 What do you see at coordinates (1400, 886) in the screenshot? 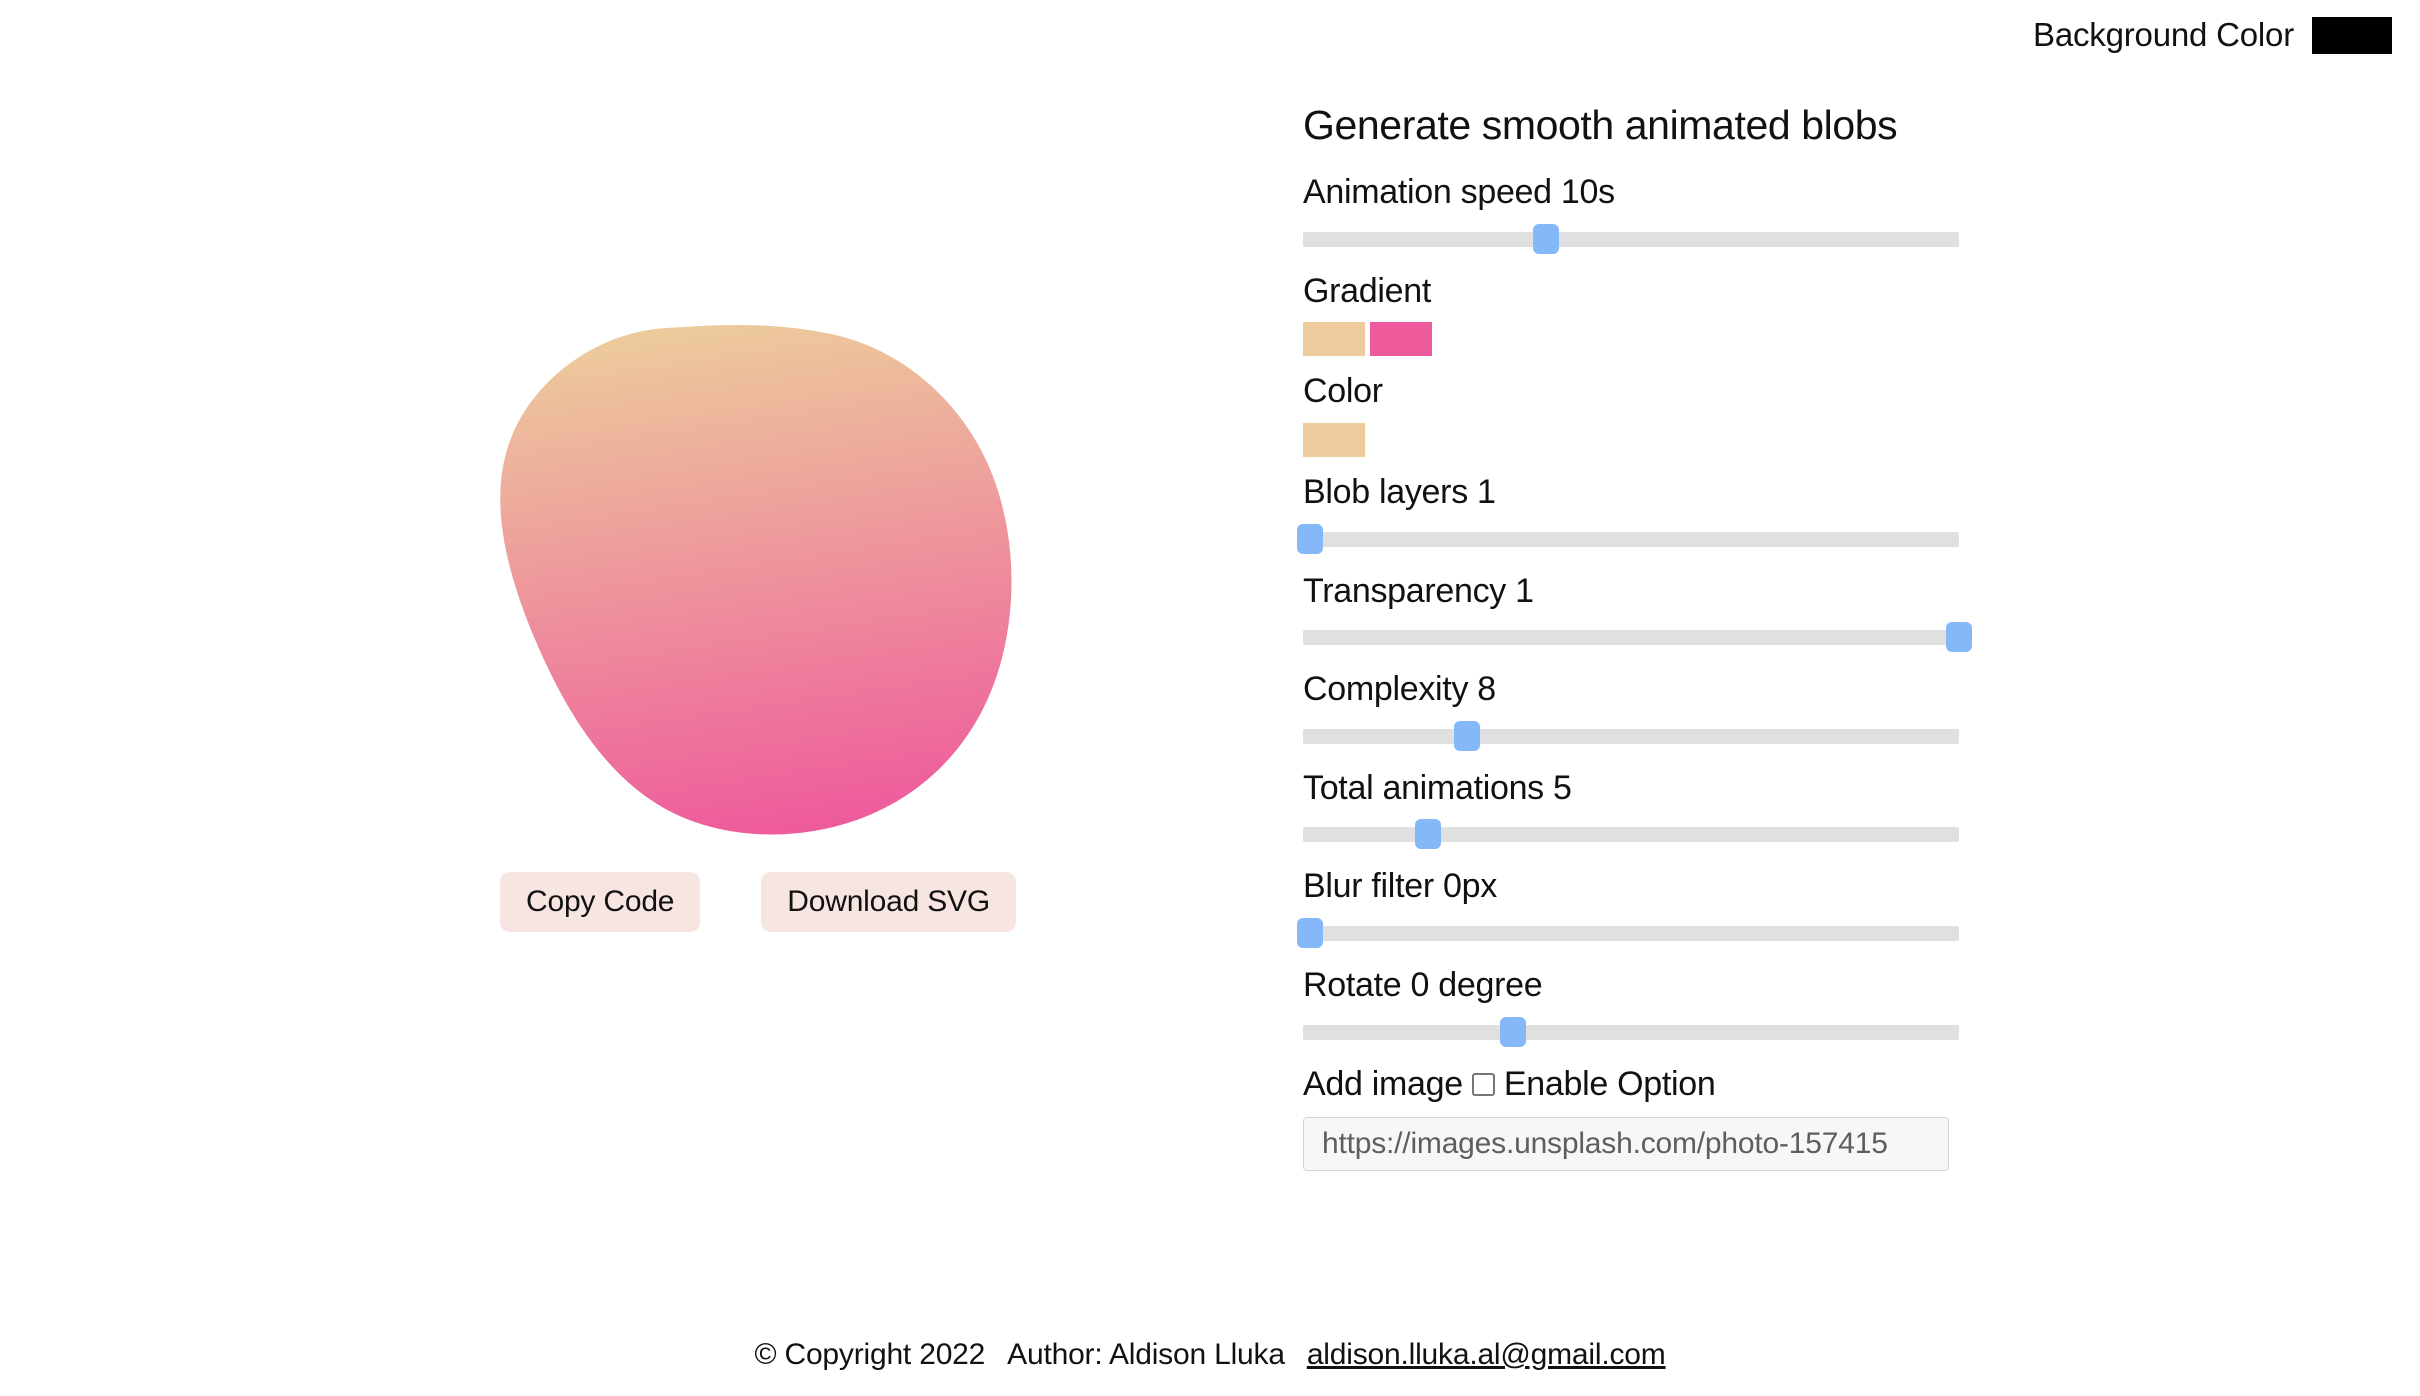
I see `blur-filter-label: Blur filter 0px` at bounding box center [1400, 886].